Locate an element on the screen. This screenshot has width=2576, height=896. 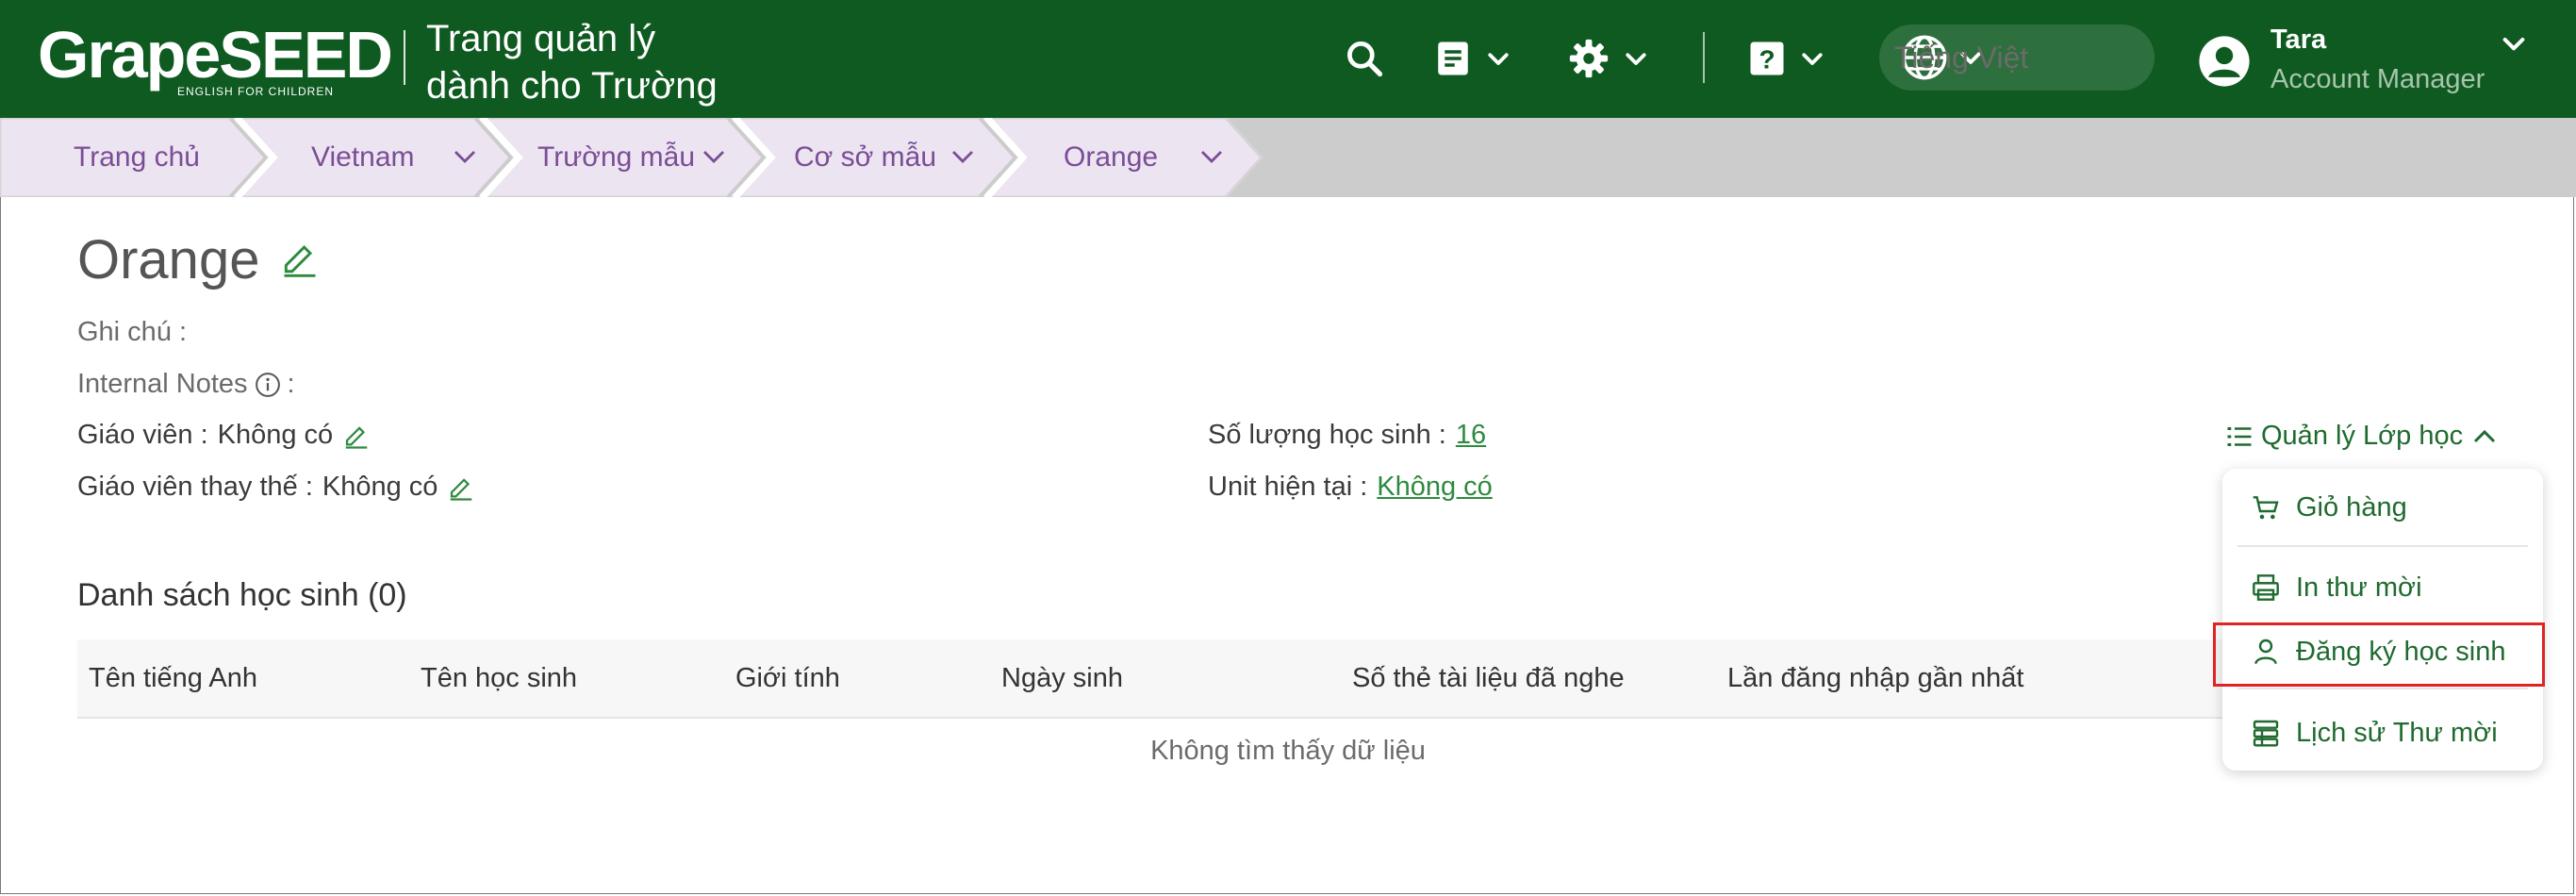
class-manage-label: Quản lý Lớp học is located at coordinates (2362, 436).